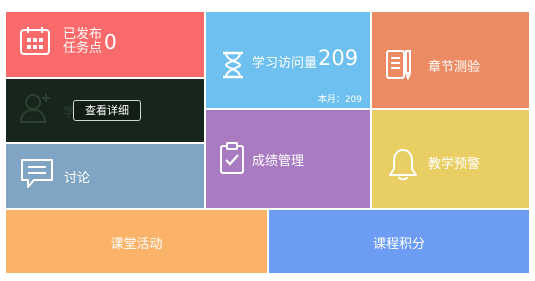 This screenshot has height=281, width=535. I want to click on chat-icon, so click(37, 173).